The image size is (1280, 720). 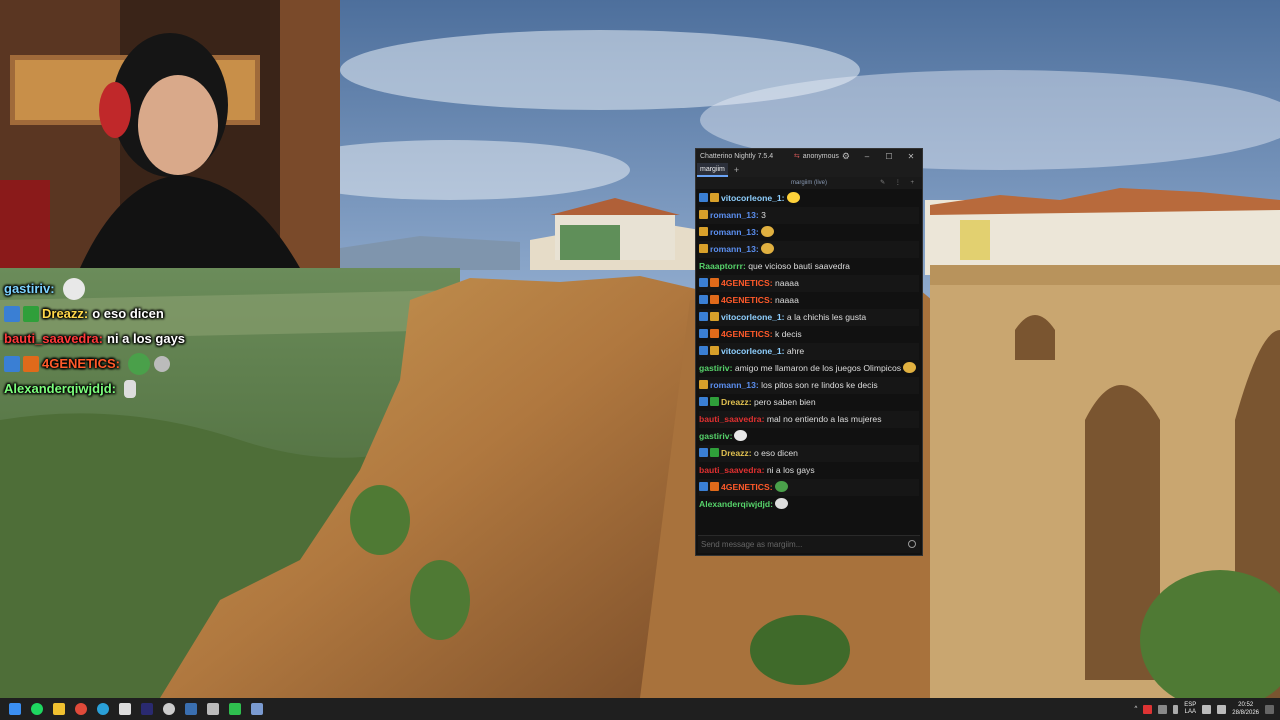 I want to click on chrome-icon, so click(x=81, y=709).